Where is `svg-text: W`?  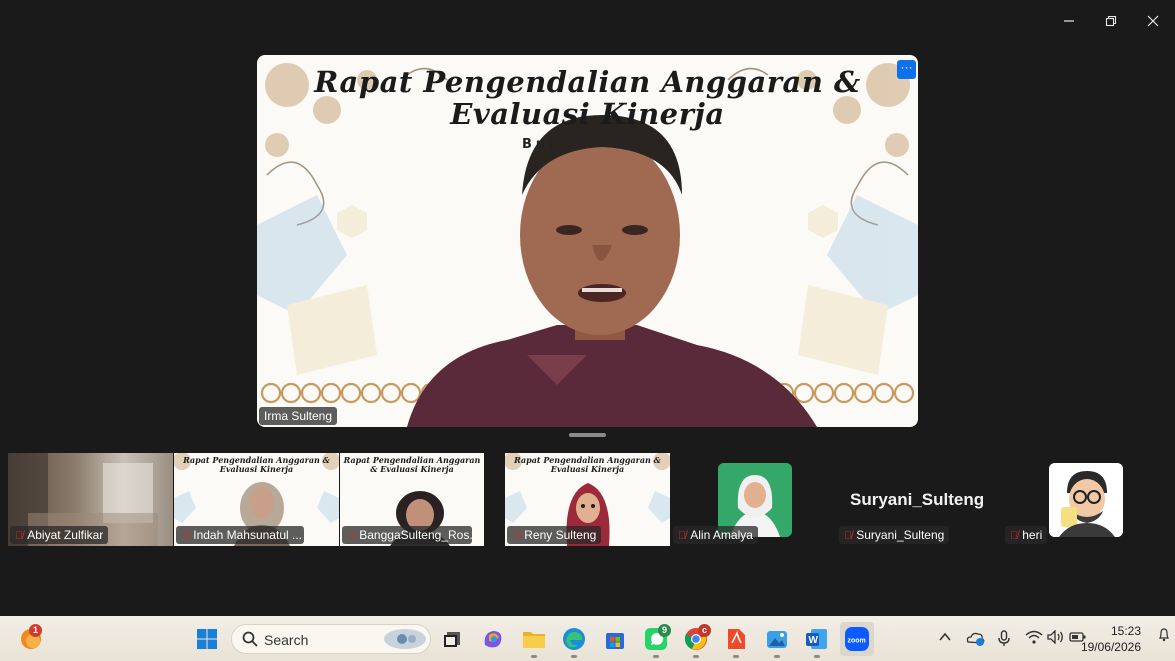
svg-text: W is located at coordinates (814, 640).